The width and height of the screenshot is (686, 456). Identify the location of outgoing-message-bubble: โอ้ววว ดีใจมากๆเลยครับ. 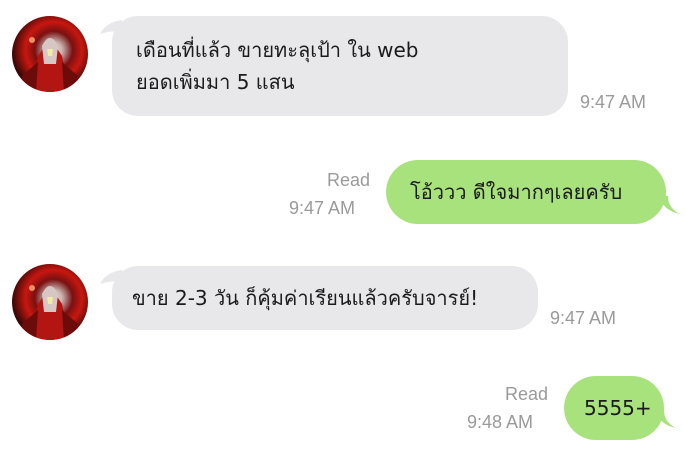
(526, 192).